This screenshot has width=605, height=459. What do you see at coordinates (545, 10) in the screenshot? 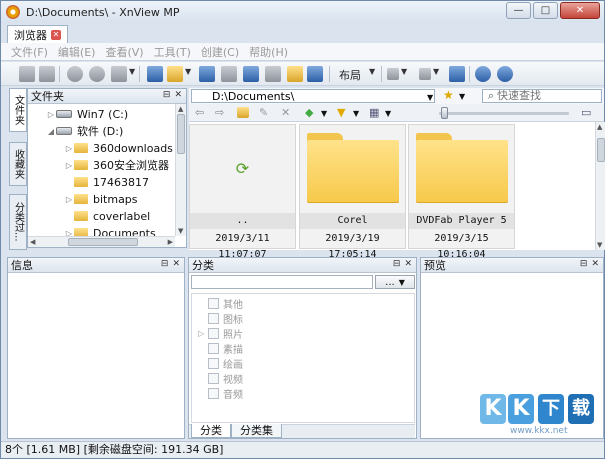
I see `maximize-button: □` at bounding box center [545, 10].